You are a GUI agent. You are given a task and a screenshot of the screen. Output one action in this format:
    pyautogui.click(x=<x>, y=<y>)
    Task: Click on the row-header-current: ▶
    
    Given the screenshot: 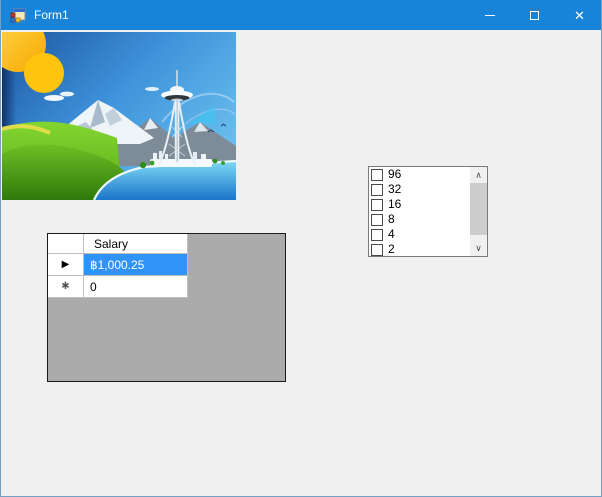 What is the action you would take?
    pyautogui.click(x=66, y=265)
    